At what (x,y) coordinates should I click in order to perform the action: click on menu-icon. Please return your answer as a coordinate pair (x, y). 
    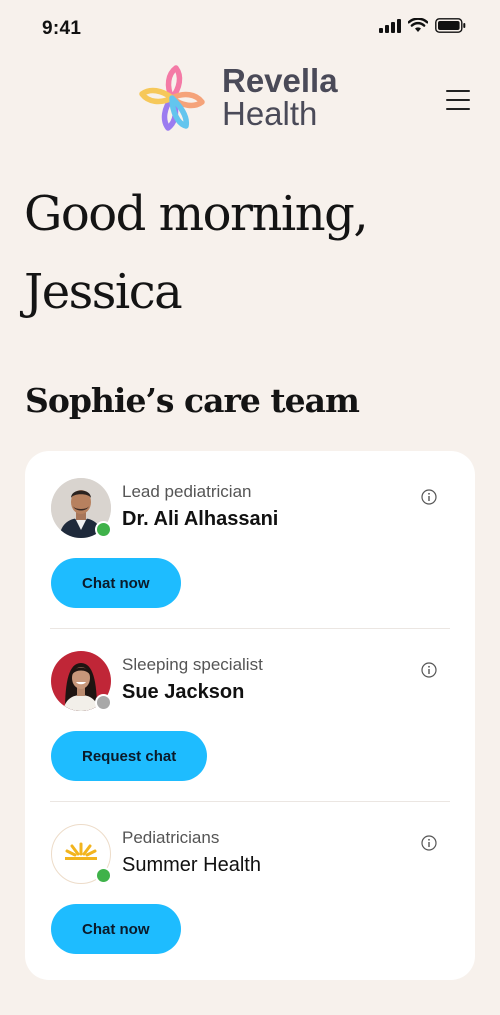
    Looking at the image, I should click on (459, 101).